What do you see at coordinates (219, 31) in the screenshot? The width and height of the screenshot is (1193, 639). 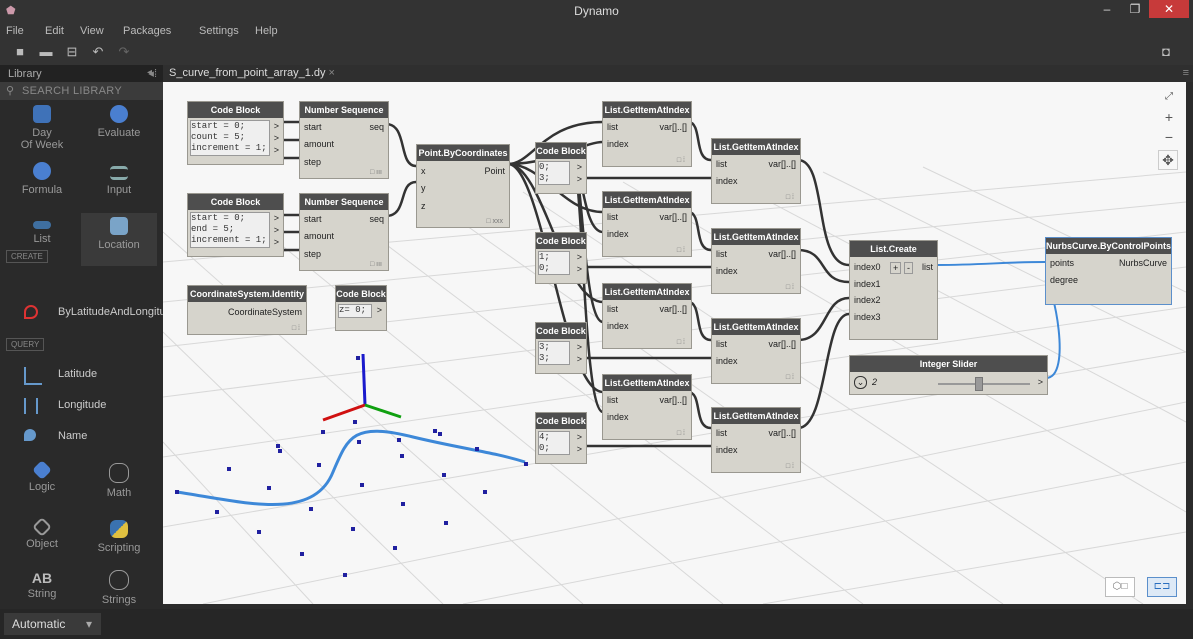 I see `menu-settings: Settings` at bounding box center [219, 31].